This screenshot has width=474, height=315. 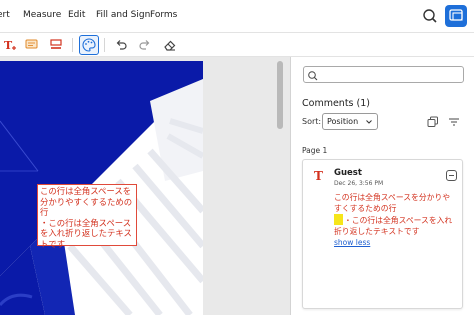 What do you see at coordinates (348, 173) in the screenshot?
I see `comment-author: Guest` at bounding box center [348, 173].